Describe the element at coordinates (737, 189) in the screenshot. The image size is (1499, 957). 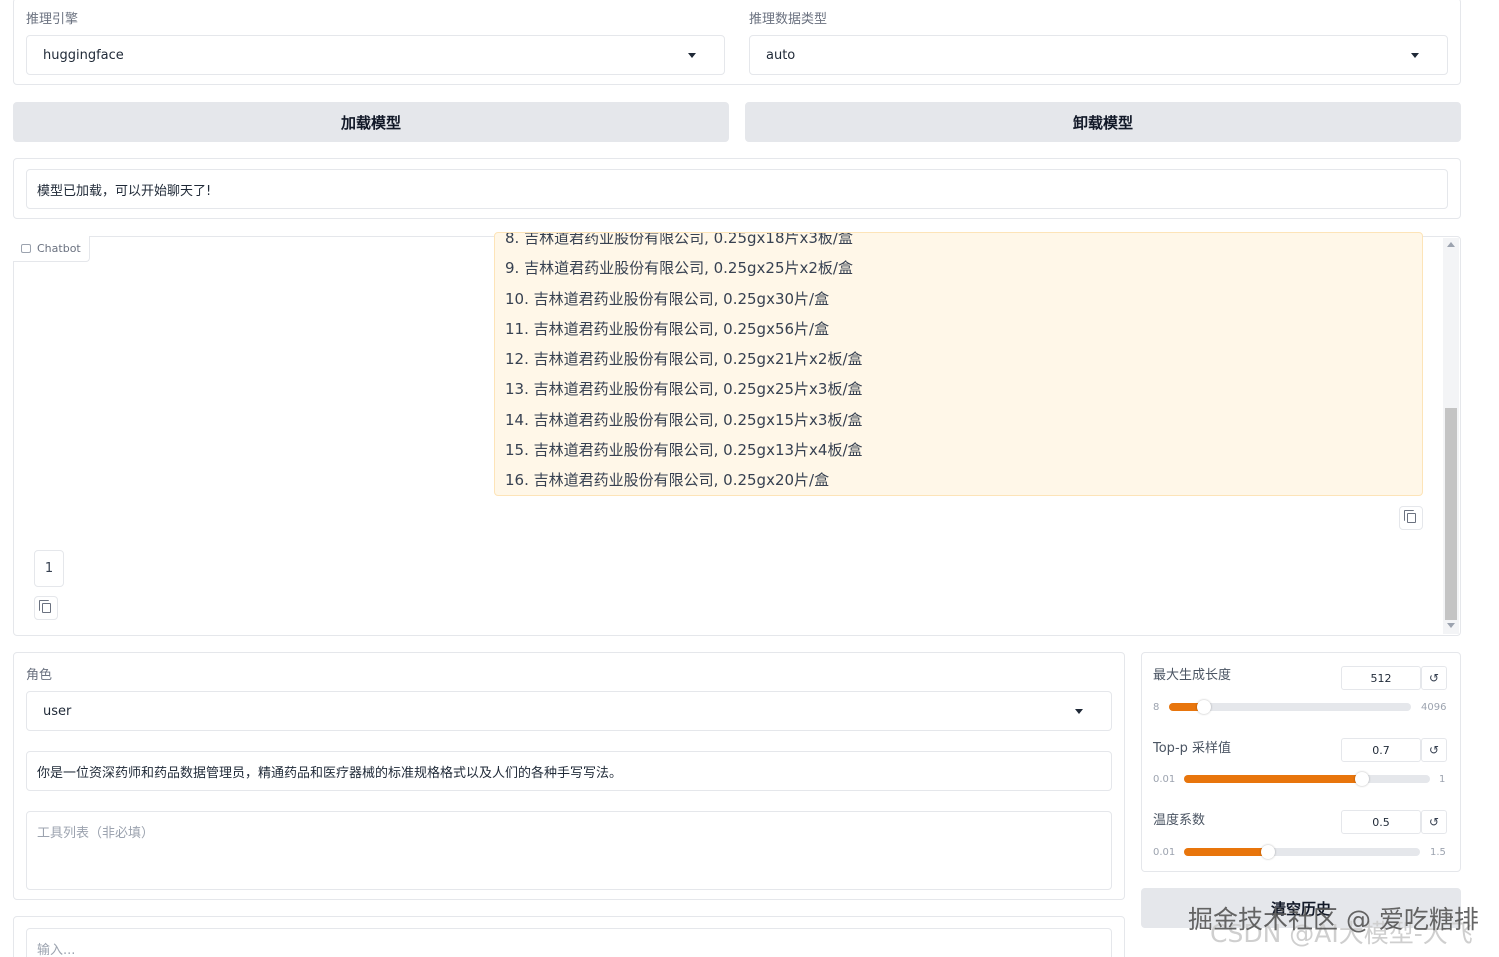
I see `status-textbox: 模型已加载，可以开始聊天了!` at that location.